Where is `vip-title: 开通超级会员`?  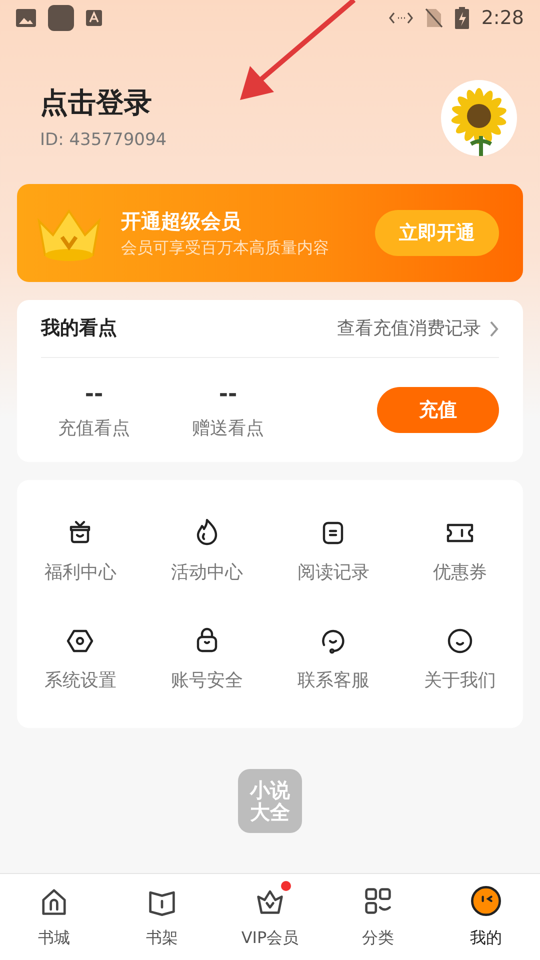 vip-title: 开通超级会员 is located at coordinates (181, 221).